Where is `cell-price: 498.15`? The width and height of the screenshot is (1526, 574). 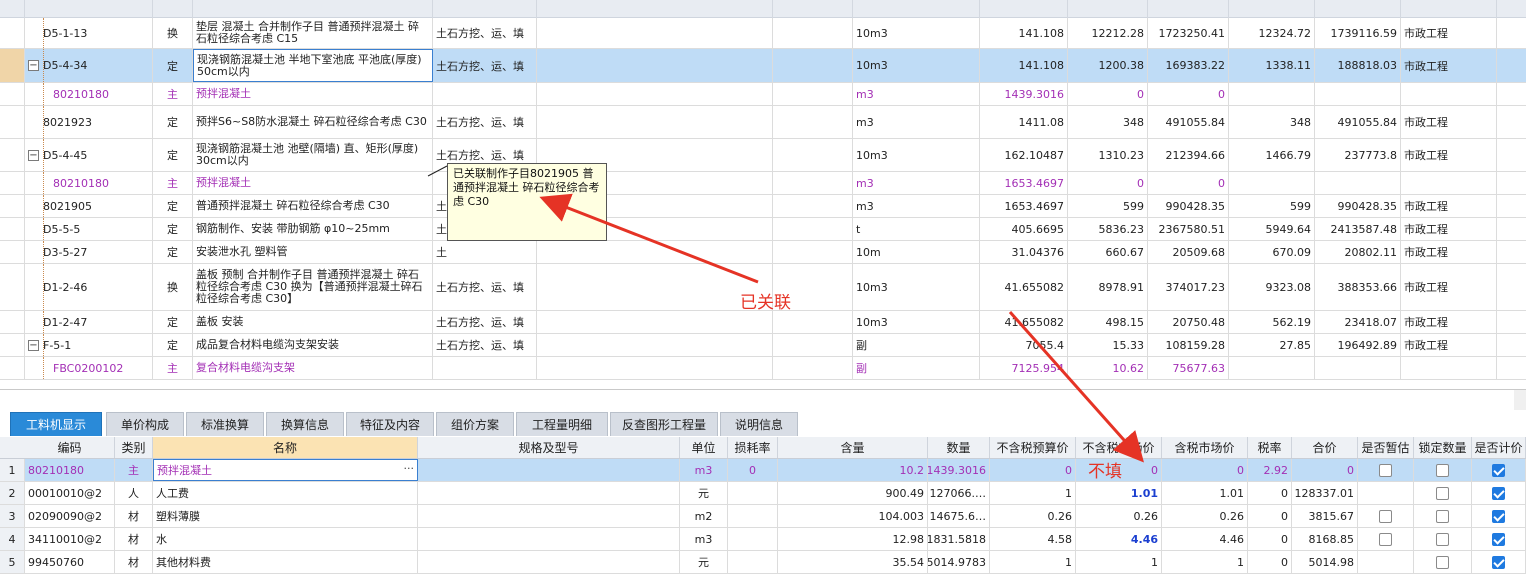
cell-price: 498.15 is located at coordinates (1108, 322).